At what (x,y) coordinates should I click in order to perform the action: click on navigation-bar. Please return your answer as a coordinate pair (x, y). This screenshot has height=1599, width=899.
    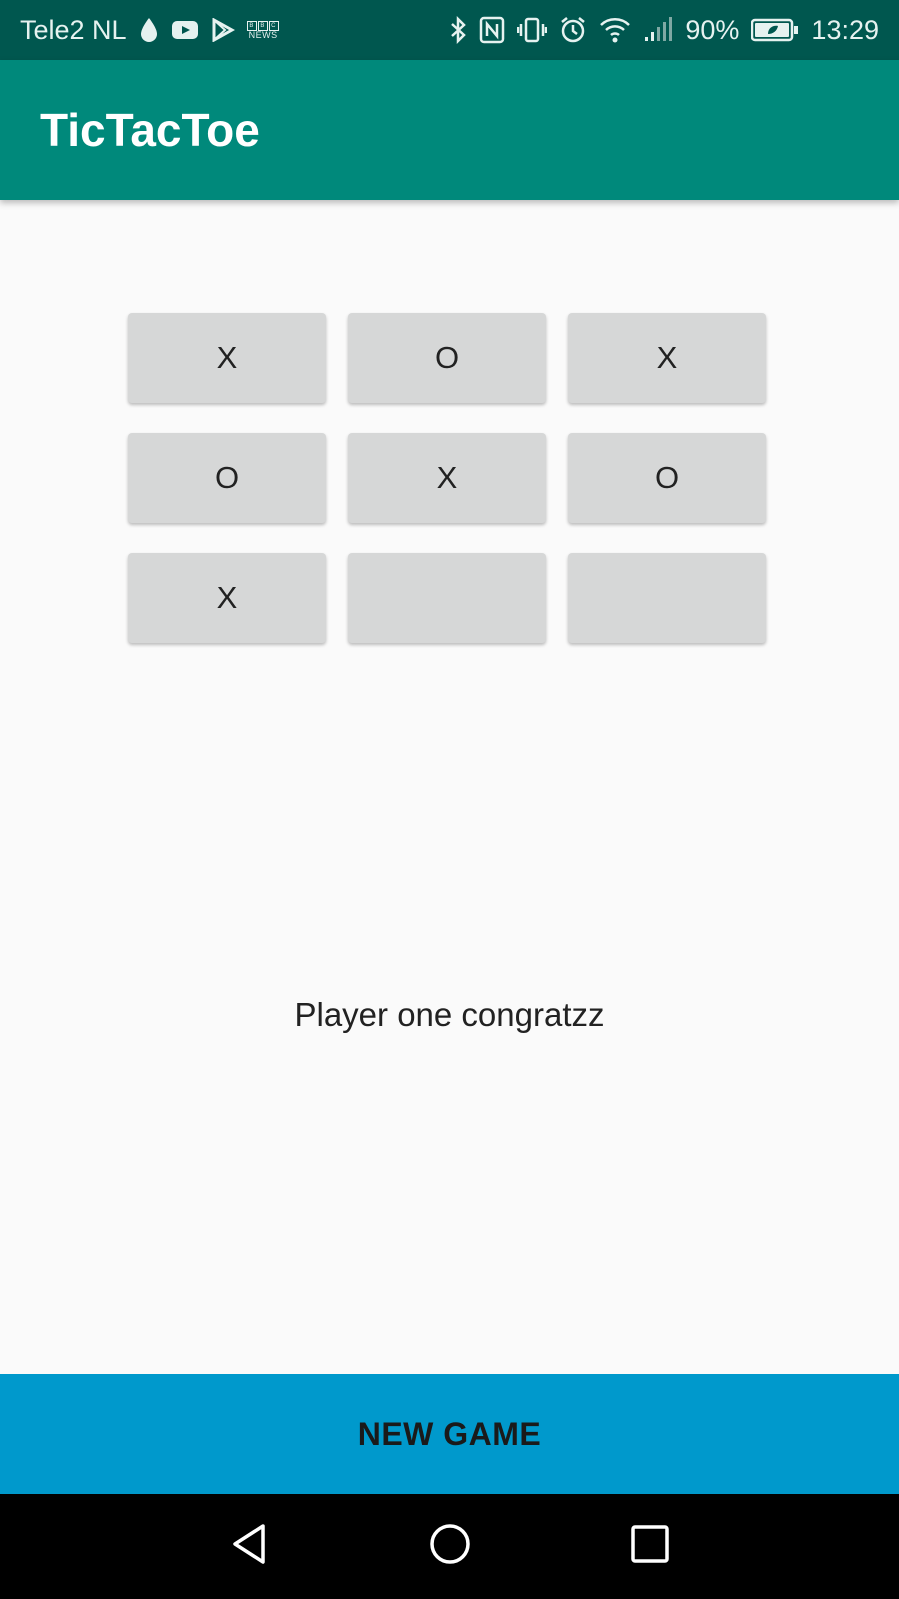
    Looking at the image, I should click on (449, 1546).